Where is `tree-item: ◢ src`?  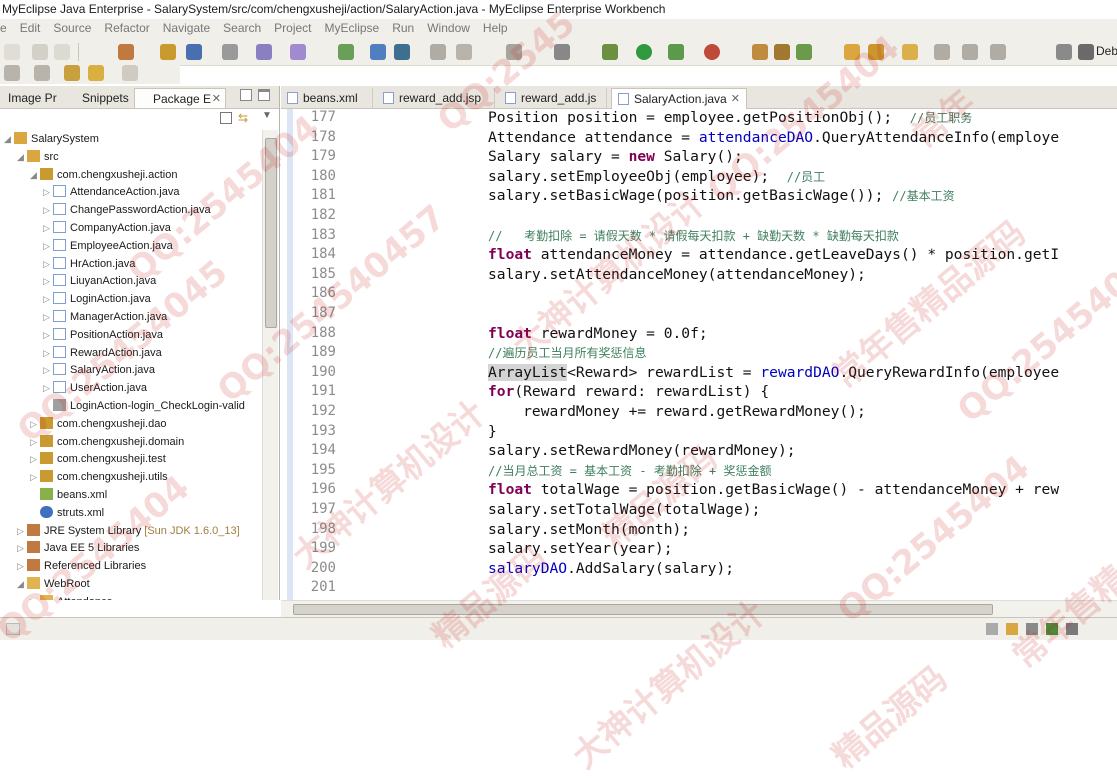 tree-item: ◢ src is located at coordinates (38, 157).